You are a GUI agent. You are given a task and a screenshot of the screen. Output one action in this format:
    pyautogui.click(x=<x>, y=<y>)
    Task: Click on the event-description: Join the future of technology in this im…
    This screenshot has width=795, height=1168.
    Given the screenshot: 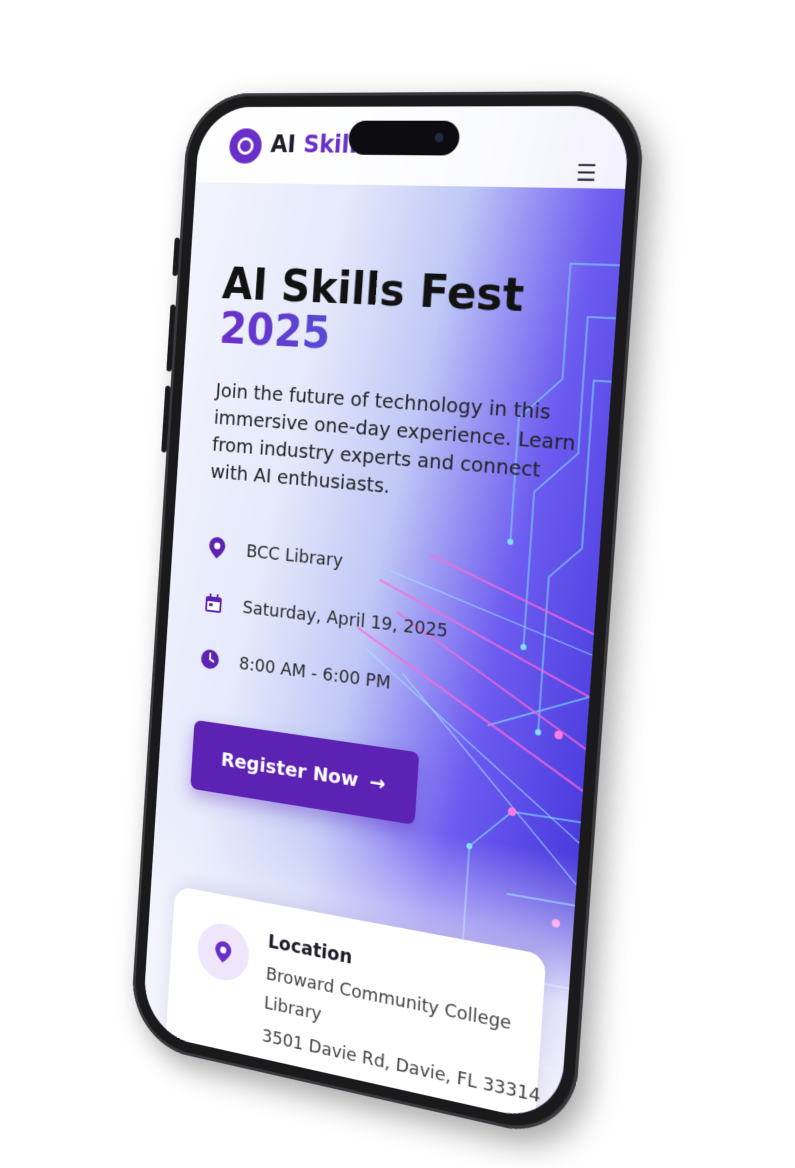 What is the action you would take?
    pyautogui.click(x=393, y=438)
    